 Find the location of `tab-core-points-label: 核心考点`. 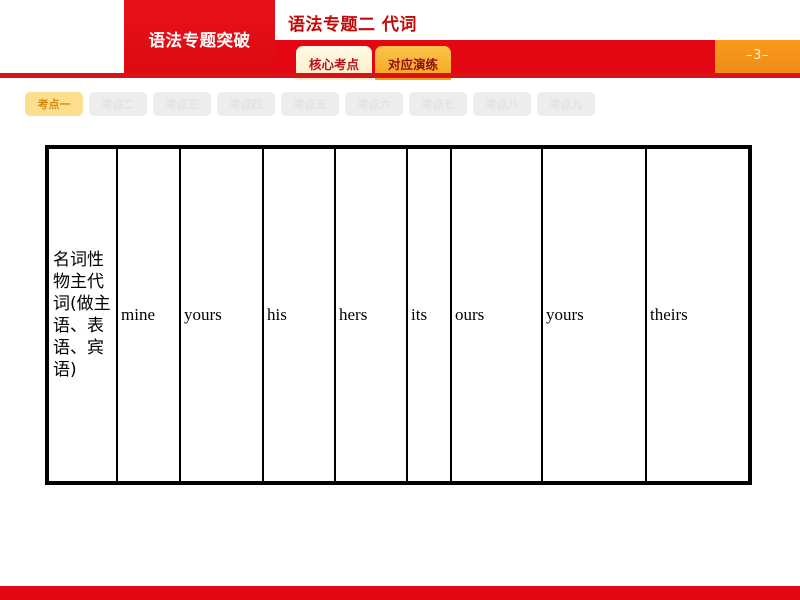

tab-core-points-label: 核心考点 is located at coordinates (334, 64).